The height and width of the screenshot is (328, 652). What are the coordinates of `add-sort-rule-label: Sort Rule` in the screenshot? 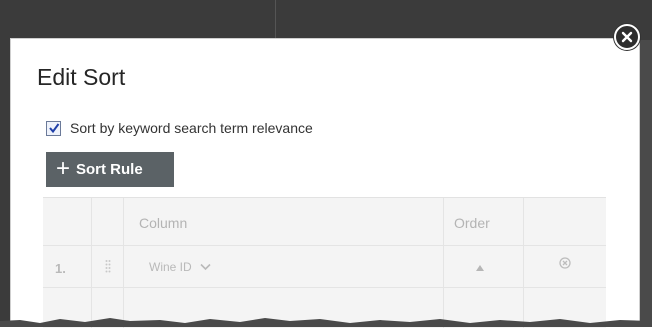 It's located at (109, 169).